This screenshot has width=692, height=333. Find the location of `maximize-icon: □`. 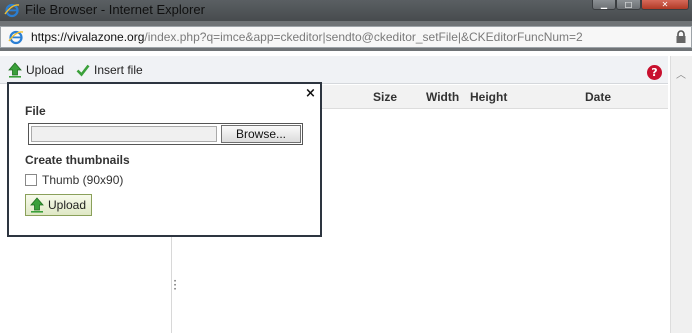

maximize-icon: □ is located at coordinates (628, 4).